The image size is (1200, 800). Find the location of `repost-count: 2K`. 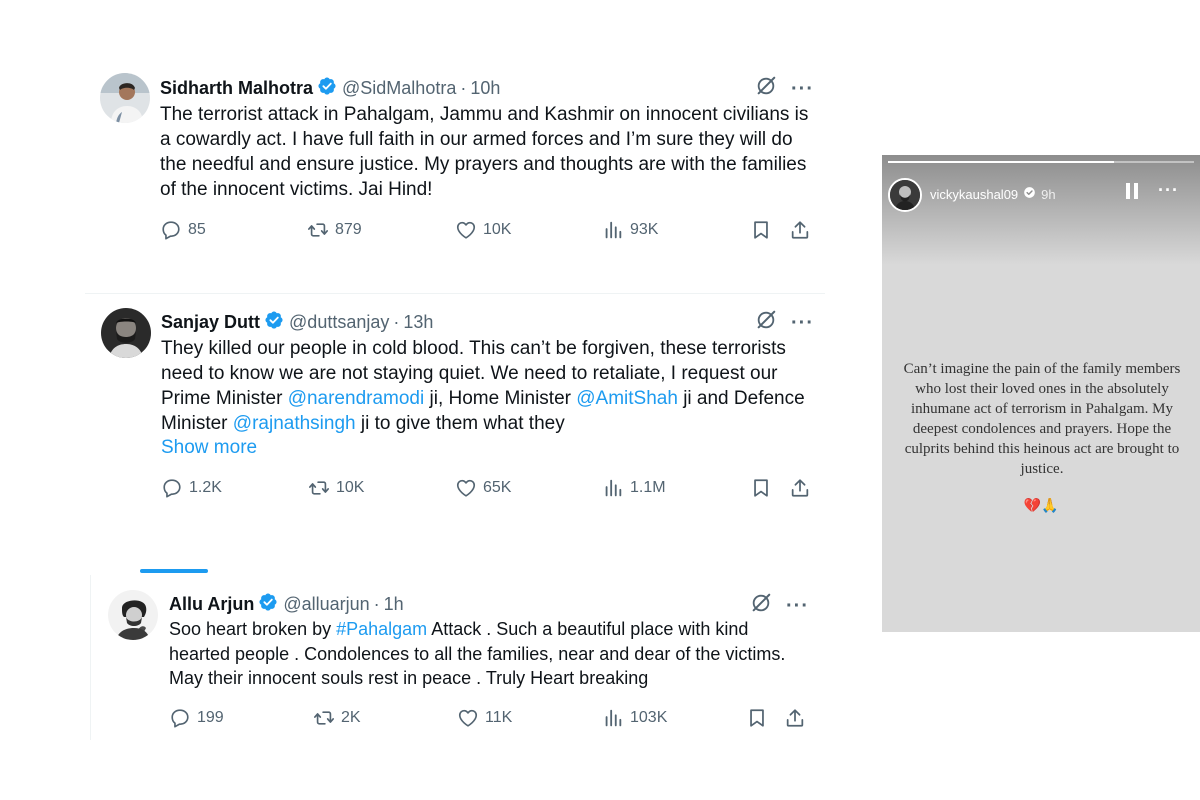

repost-count: 2K is located at coordinates (351, 717).